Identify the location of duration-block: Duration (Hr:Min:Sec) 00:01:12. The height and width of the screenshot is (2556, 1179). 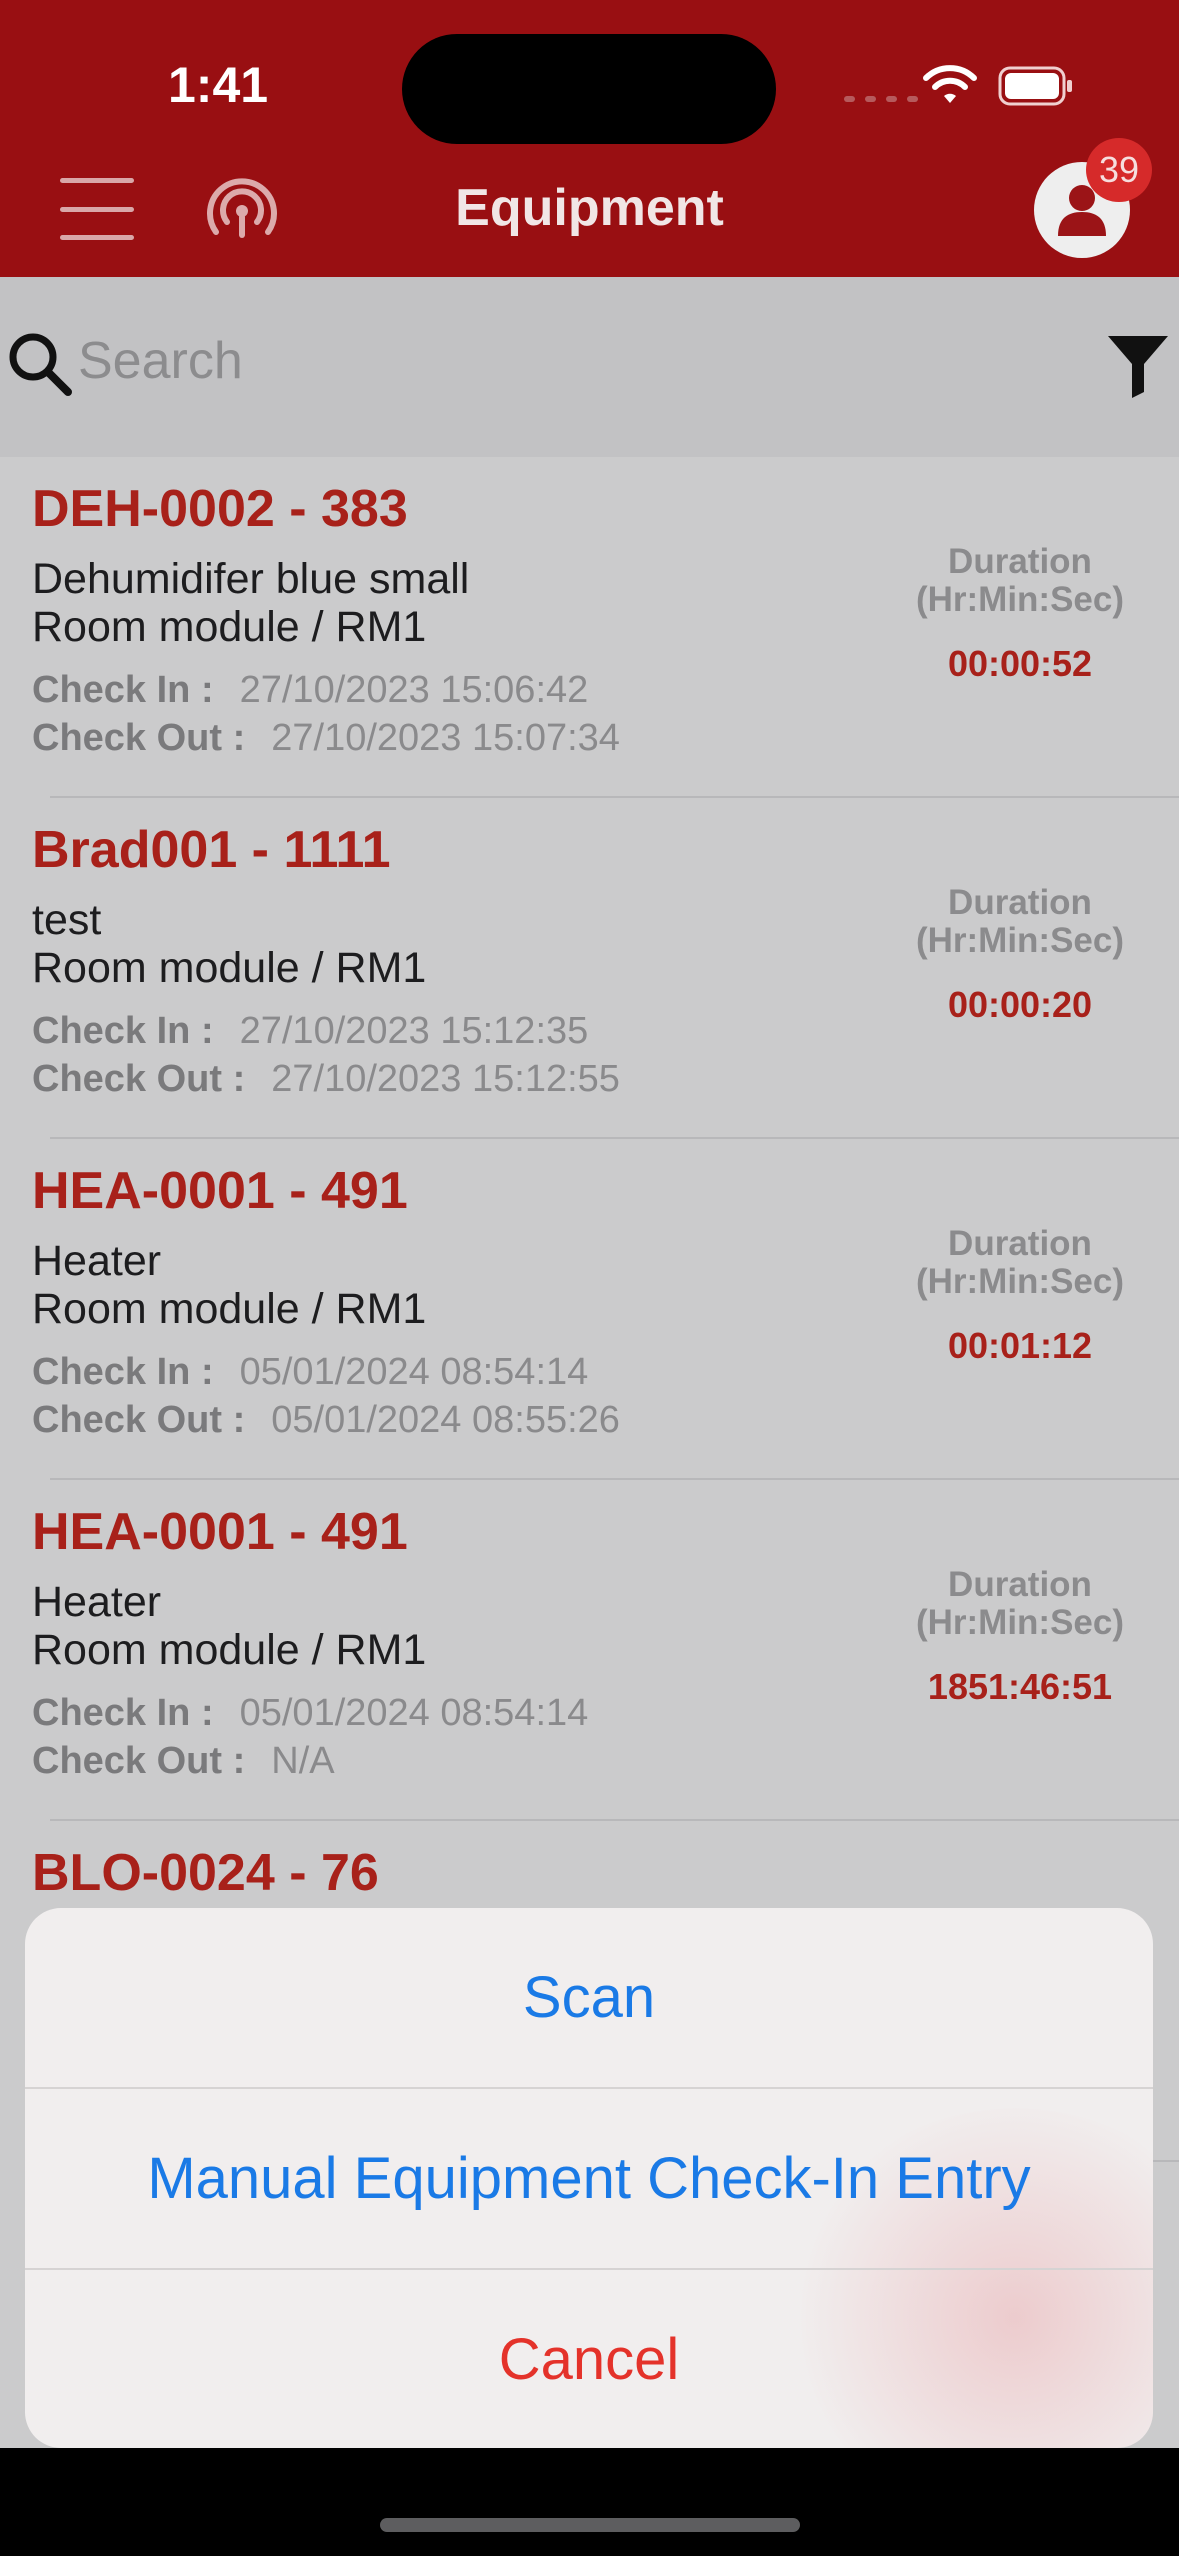
(1020, 1296).